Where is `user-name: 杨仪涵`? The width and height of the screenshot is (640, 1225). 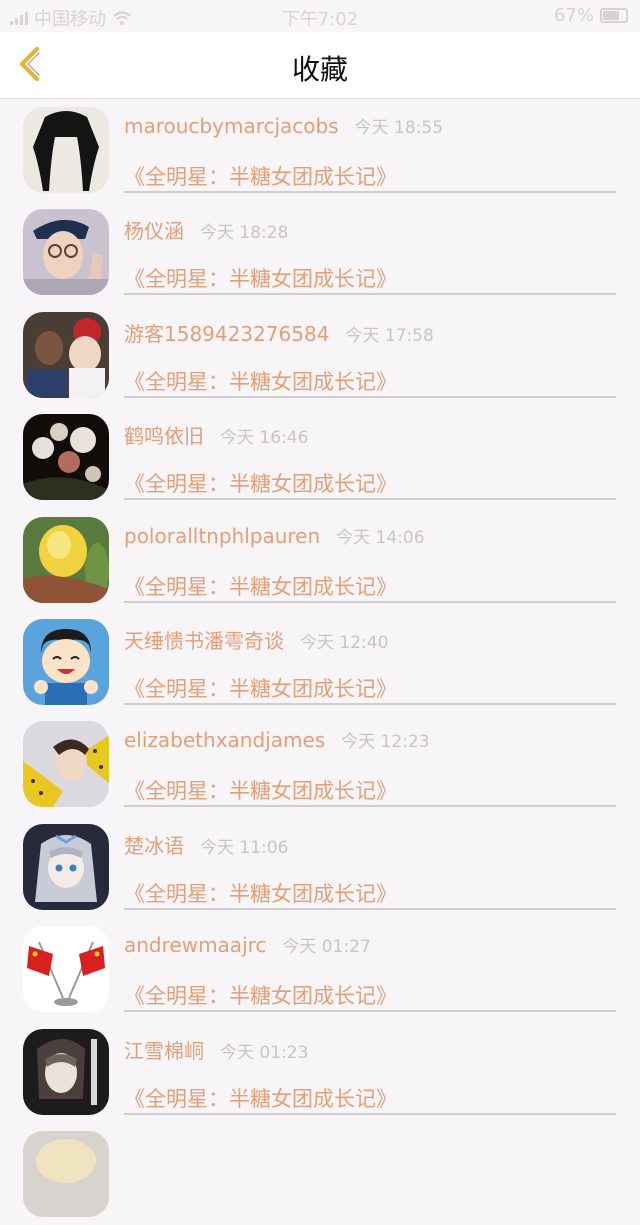 user-name: 杨仪涵 is located at coordinates (154, 231).